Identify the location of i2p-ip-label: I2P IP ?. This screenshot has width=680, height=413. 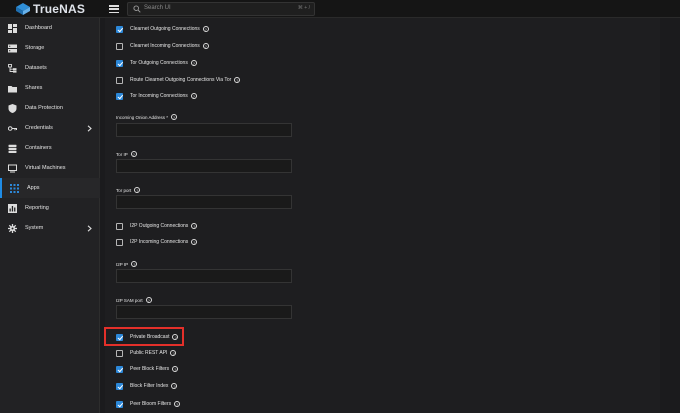
(127, 264).